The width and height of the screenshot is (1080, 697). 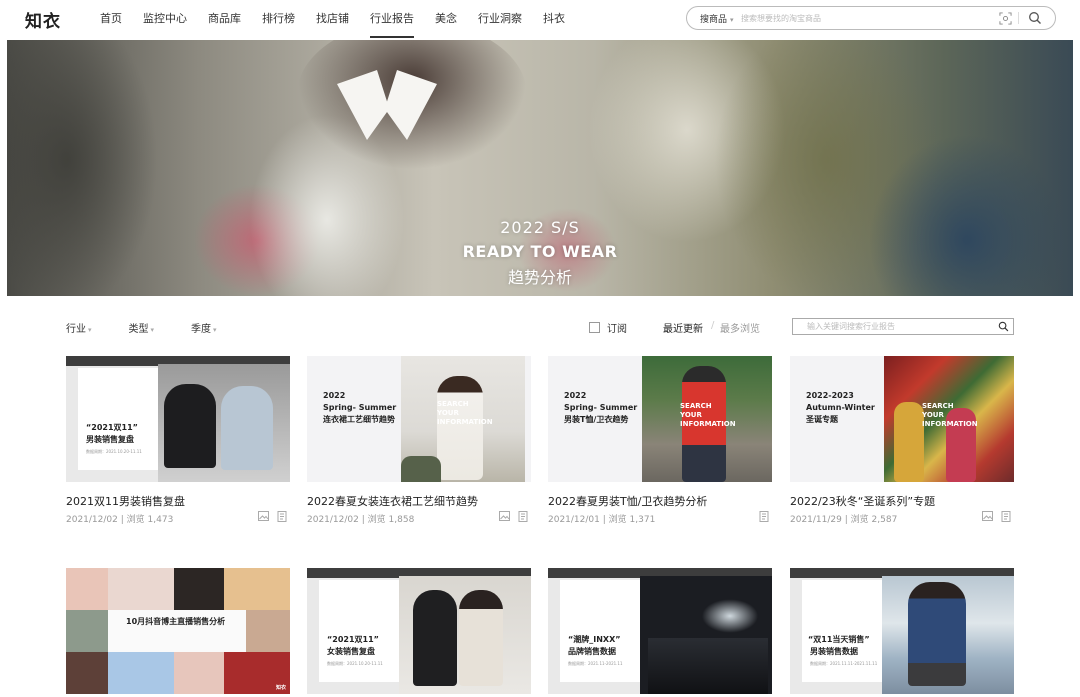 What do you see at coordinates (862, 501) in the screenshot?
I see `report-title: 2022/23秋冬“圣诞系列”专题` at bounding box center [862, 501].